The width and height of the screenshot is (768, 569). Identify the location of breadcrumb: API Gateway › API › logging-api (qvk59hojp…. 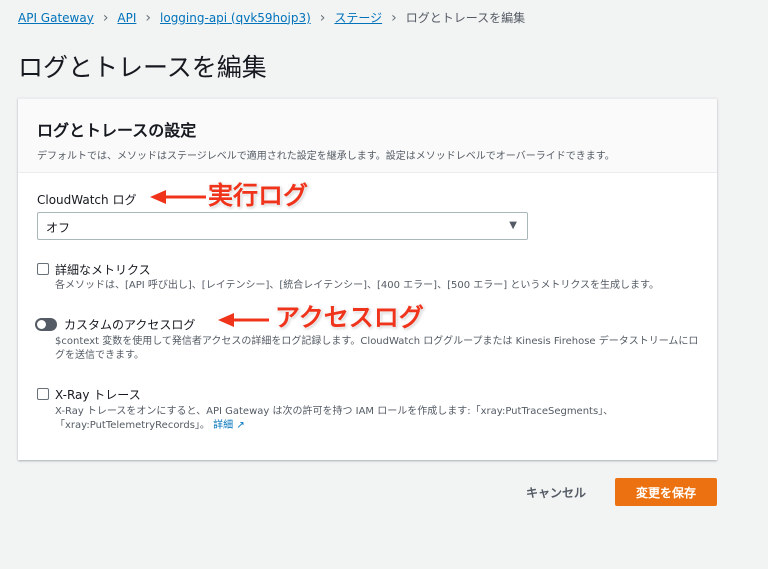
(271, 17).